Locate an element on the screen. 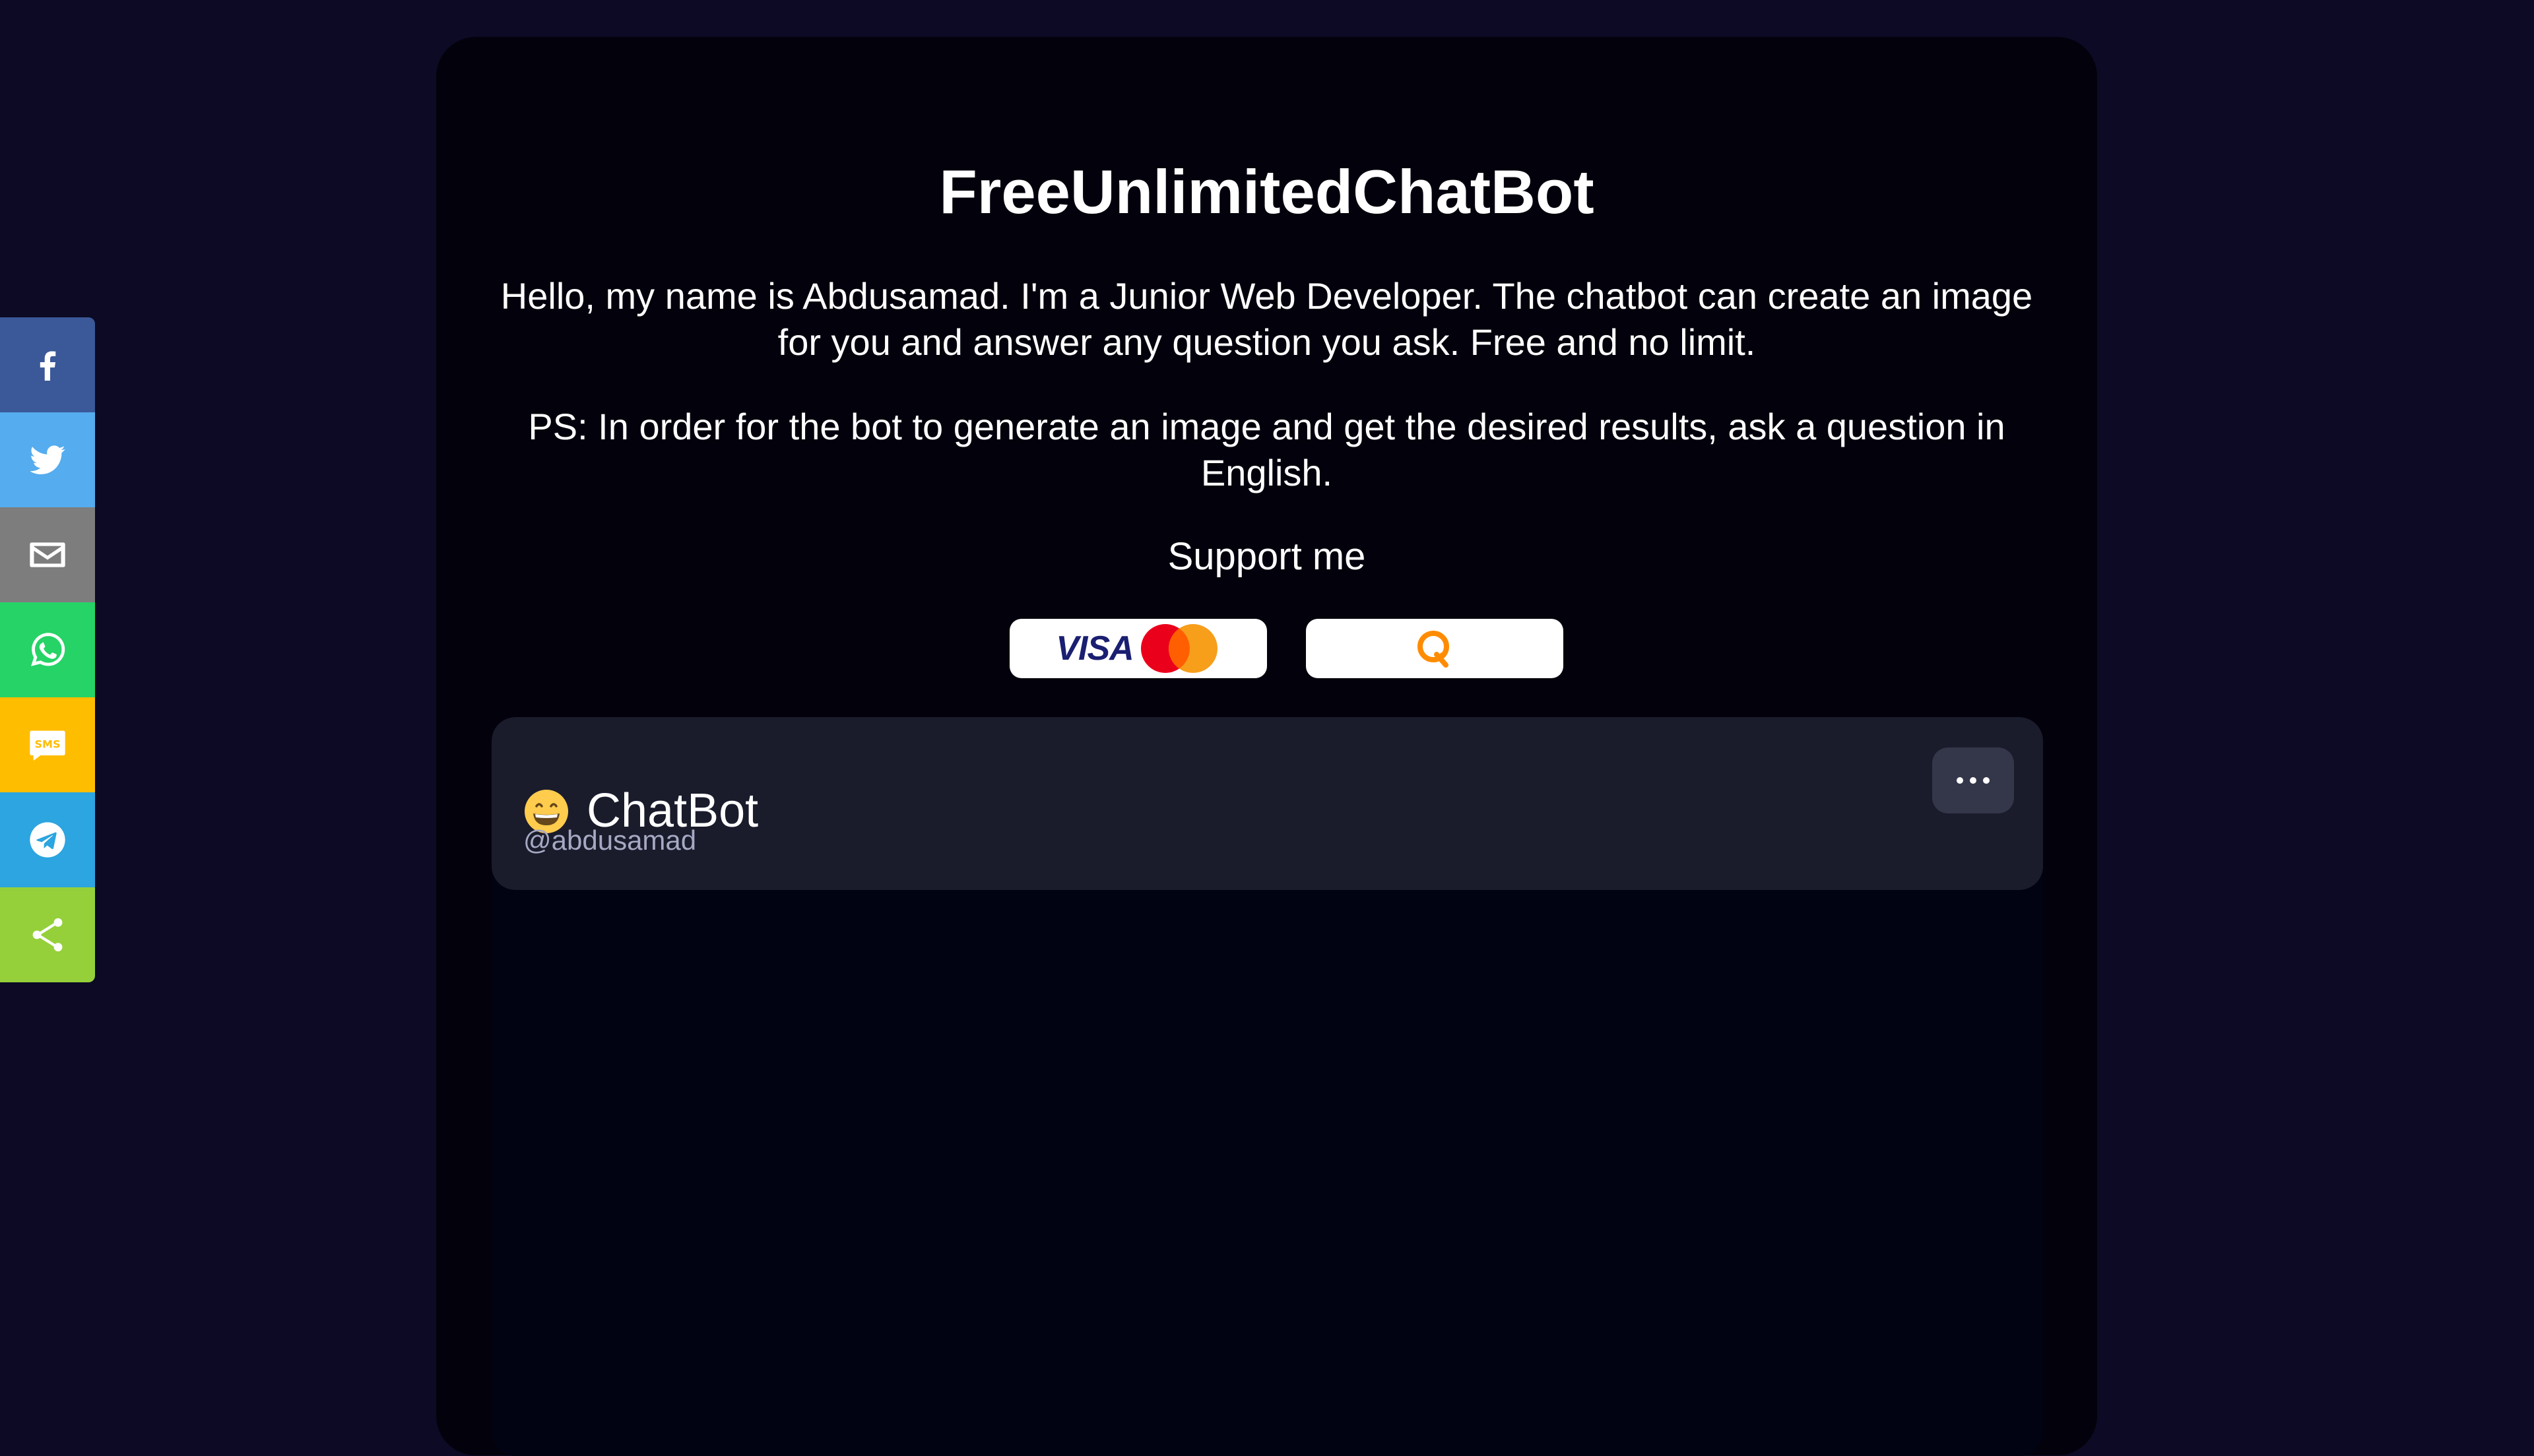 The width and height of the screenshot is (2534, 1456). share-telegram-button is located at coordinates (47, 839).